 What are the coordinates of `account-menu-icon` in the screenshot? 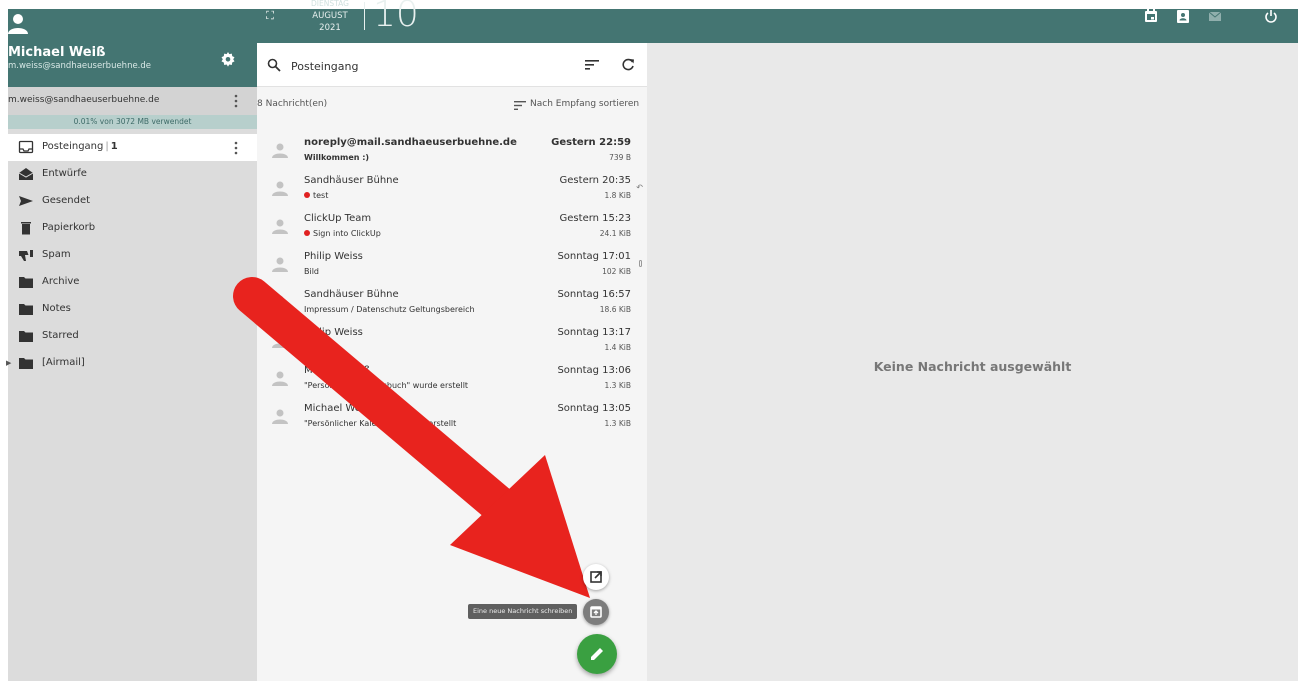 It's located at (236, 101).